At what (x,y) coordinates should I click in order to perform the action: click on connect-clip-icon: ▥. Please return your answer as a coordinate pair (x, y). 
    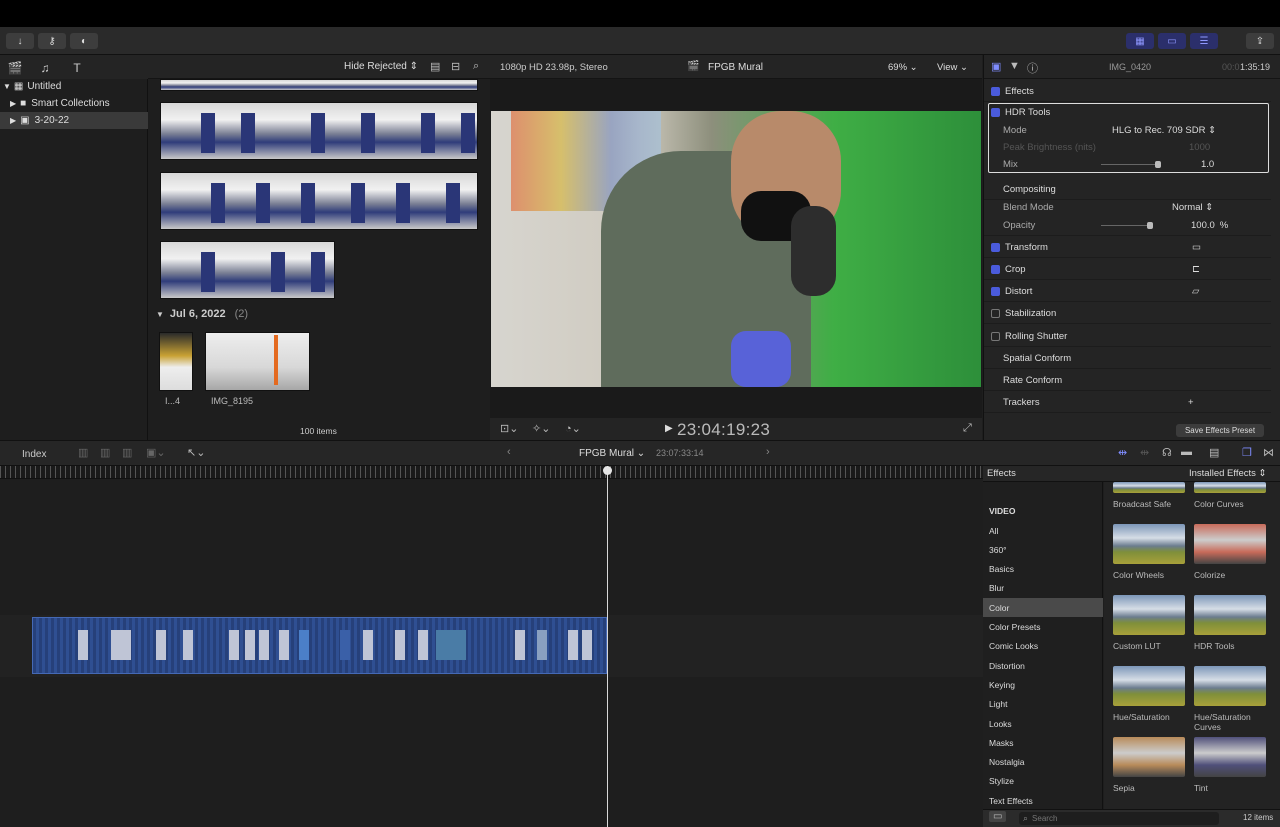
    Looking at the image, I should click on (83, 452).